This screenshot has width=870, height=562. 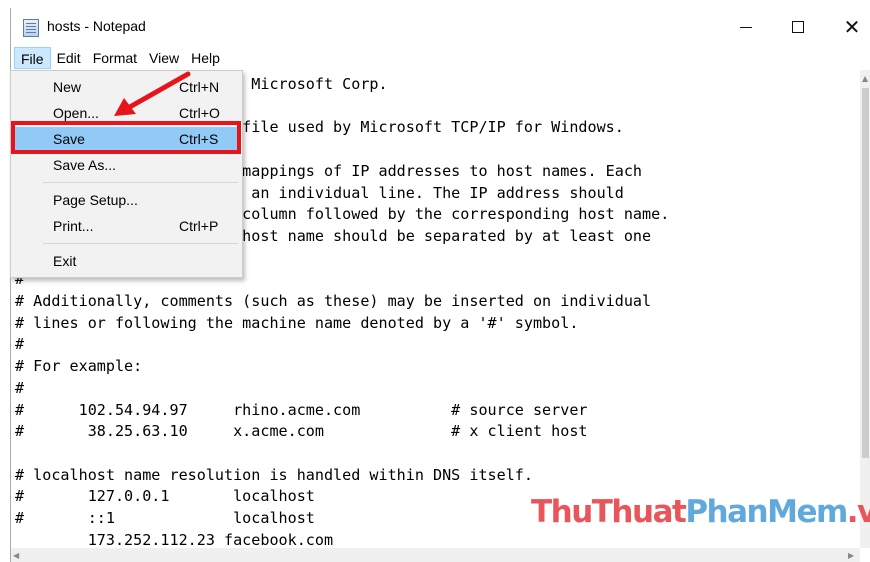 I want to click on vertical-scrollbar: ▲, so click(x=865, y=309).